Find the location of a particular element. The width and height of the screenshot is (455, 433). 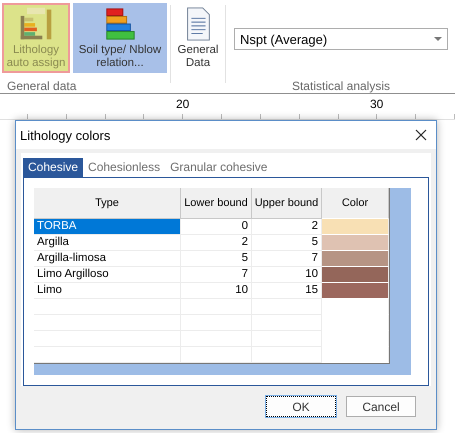

column-header: Type is located at coordinates (107, 203).